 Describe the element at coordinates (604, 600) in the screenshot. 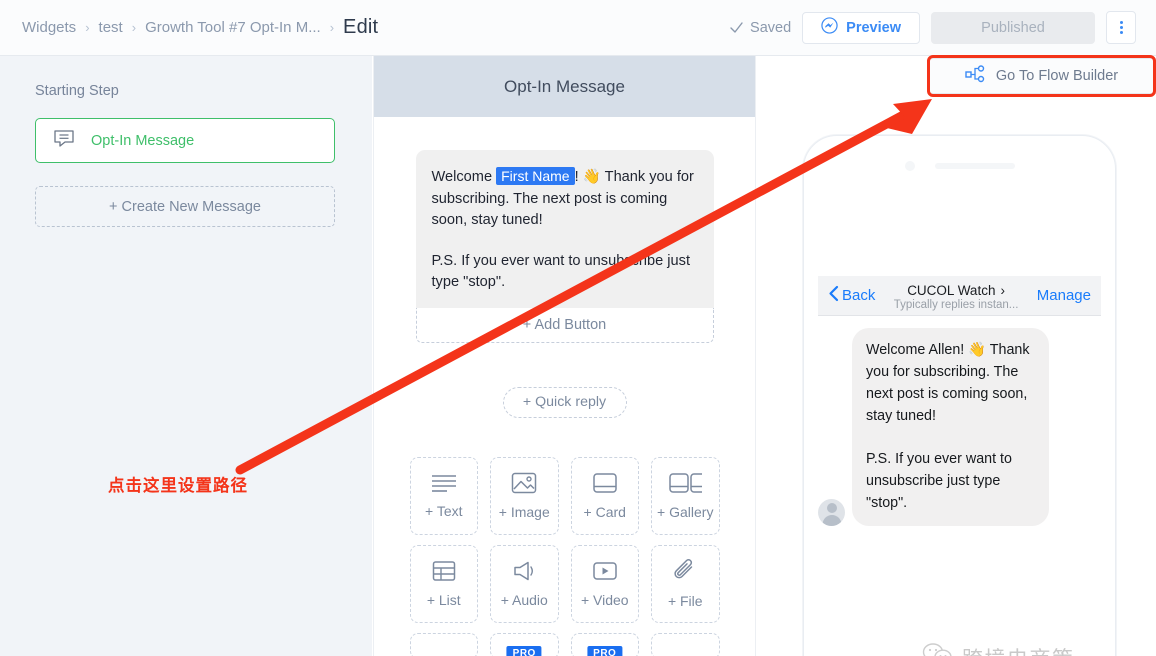

I see `add-video-label: + Video` at that location.